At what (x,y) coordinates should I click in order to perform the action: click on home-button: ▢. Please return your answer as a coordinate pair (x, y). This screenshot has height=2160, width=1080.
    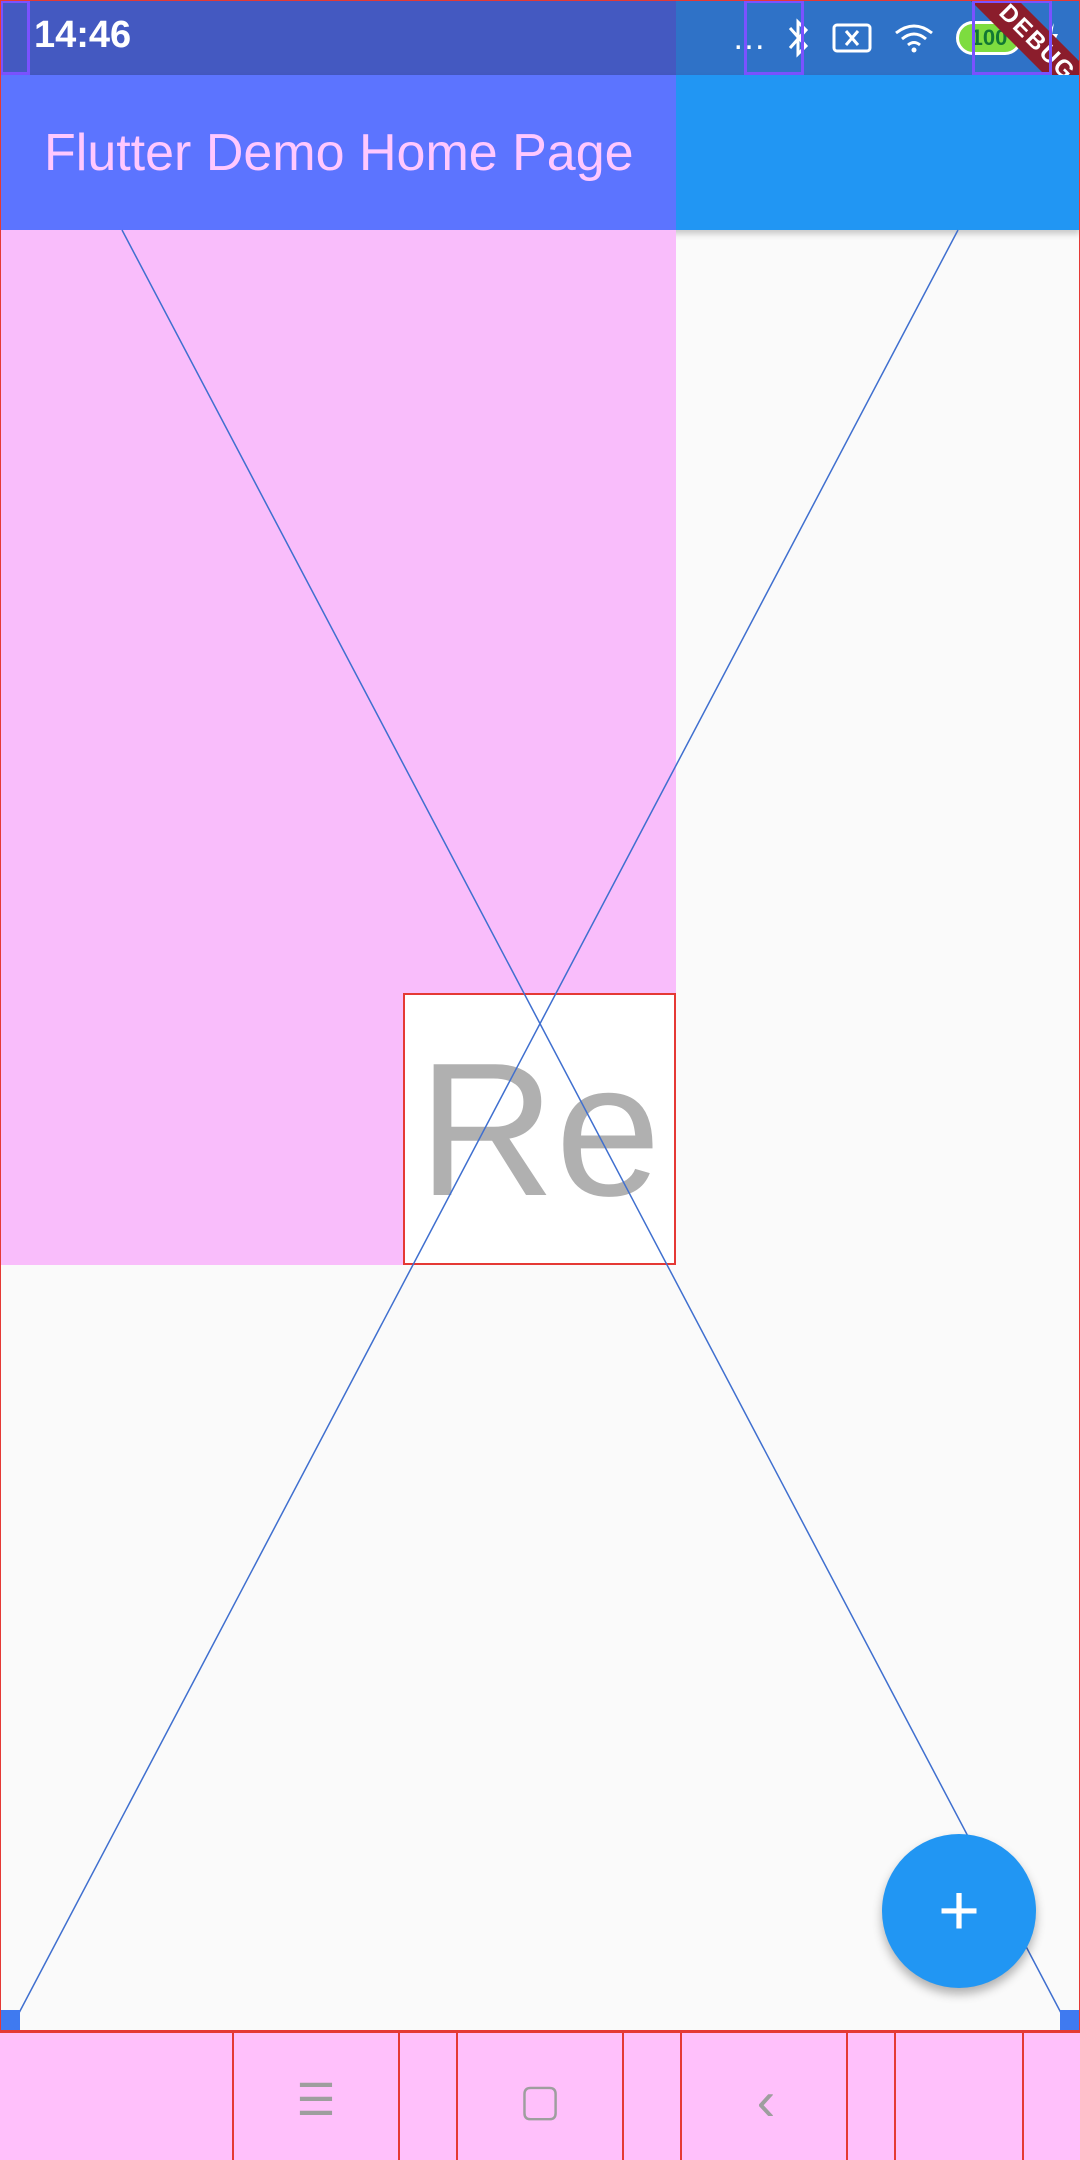
    Looking at the image, I should click on (540, 2100).